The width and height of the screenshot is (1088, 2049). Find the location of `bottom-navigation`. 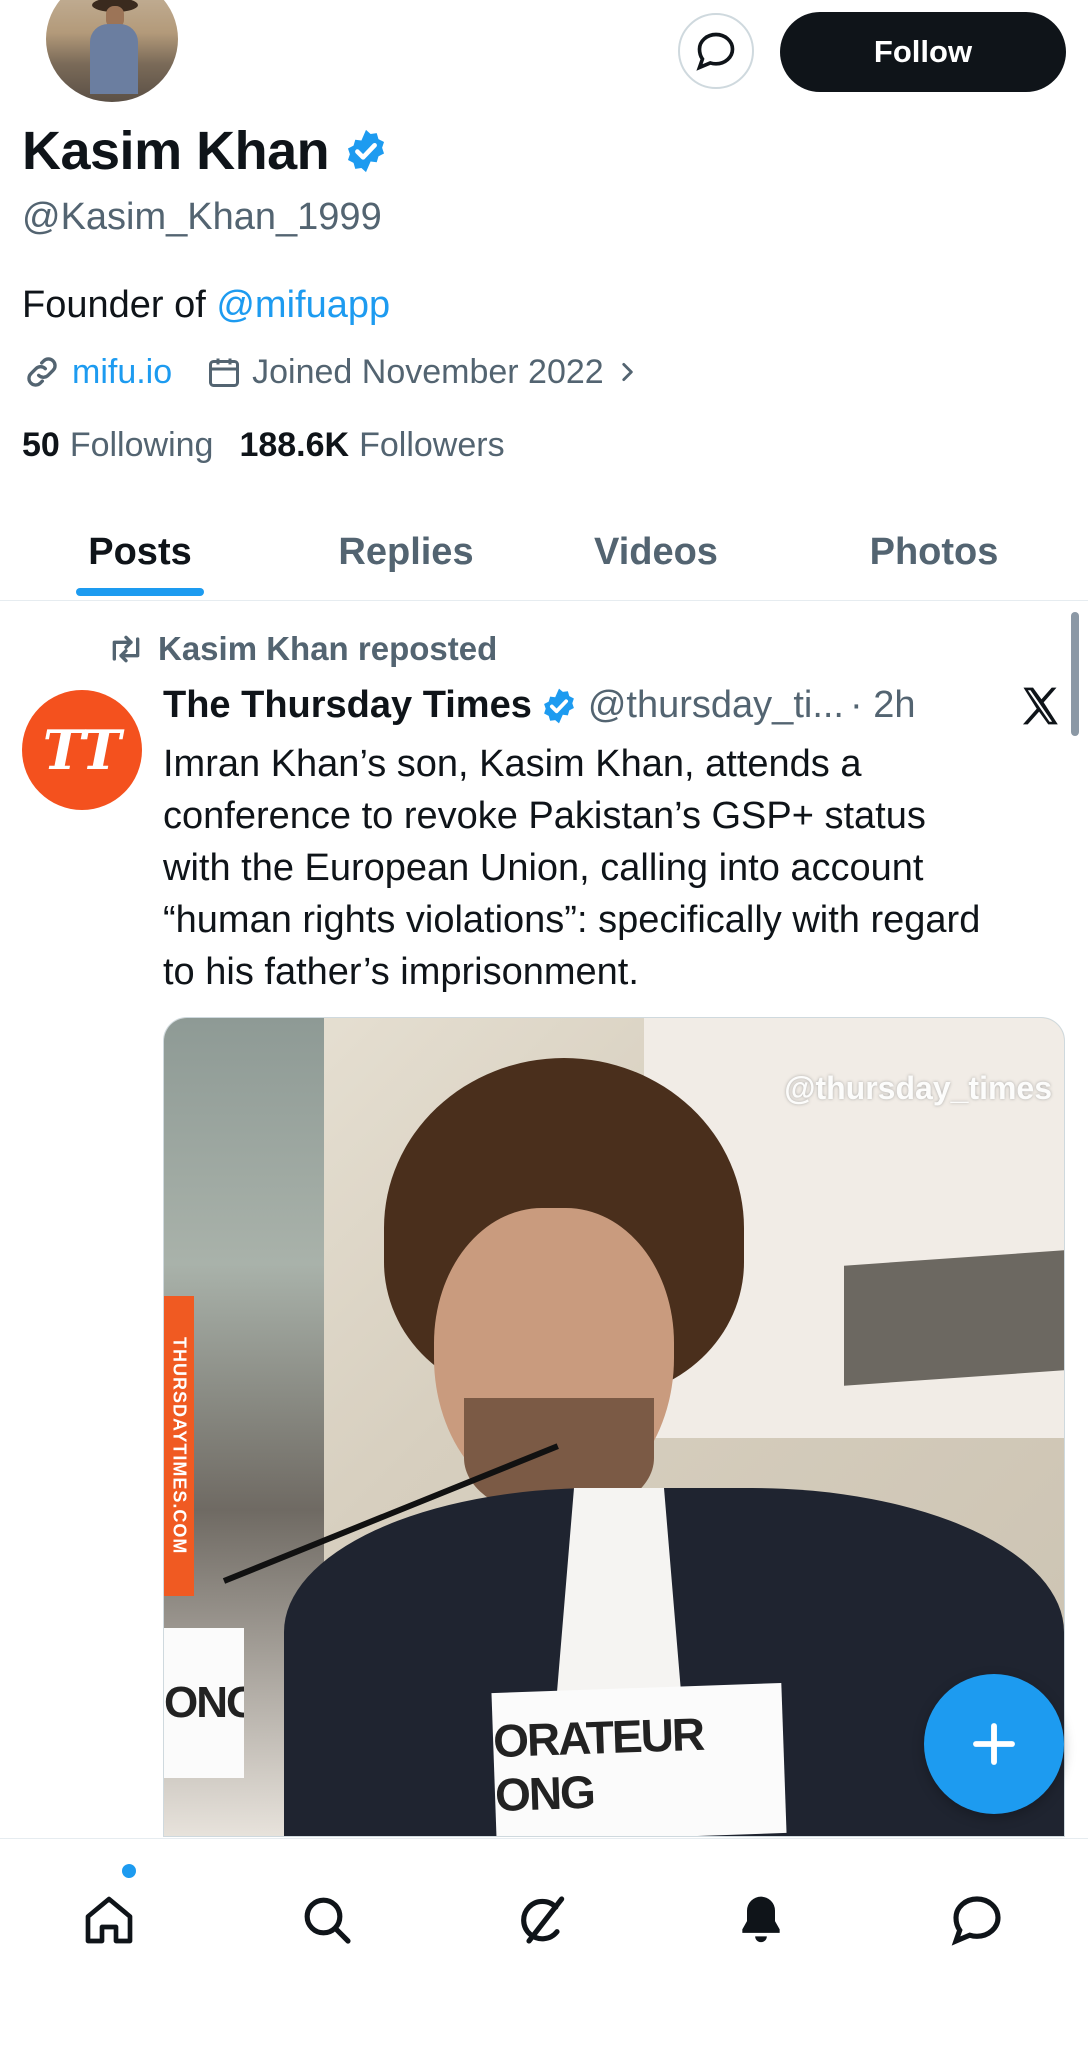

bottom-navigation is located at coordinates (544, 1943).